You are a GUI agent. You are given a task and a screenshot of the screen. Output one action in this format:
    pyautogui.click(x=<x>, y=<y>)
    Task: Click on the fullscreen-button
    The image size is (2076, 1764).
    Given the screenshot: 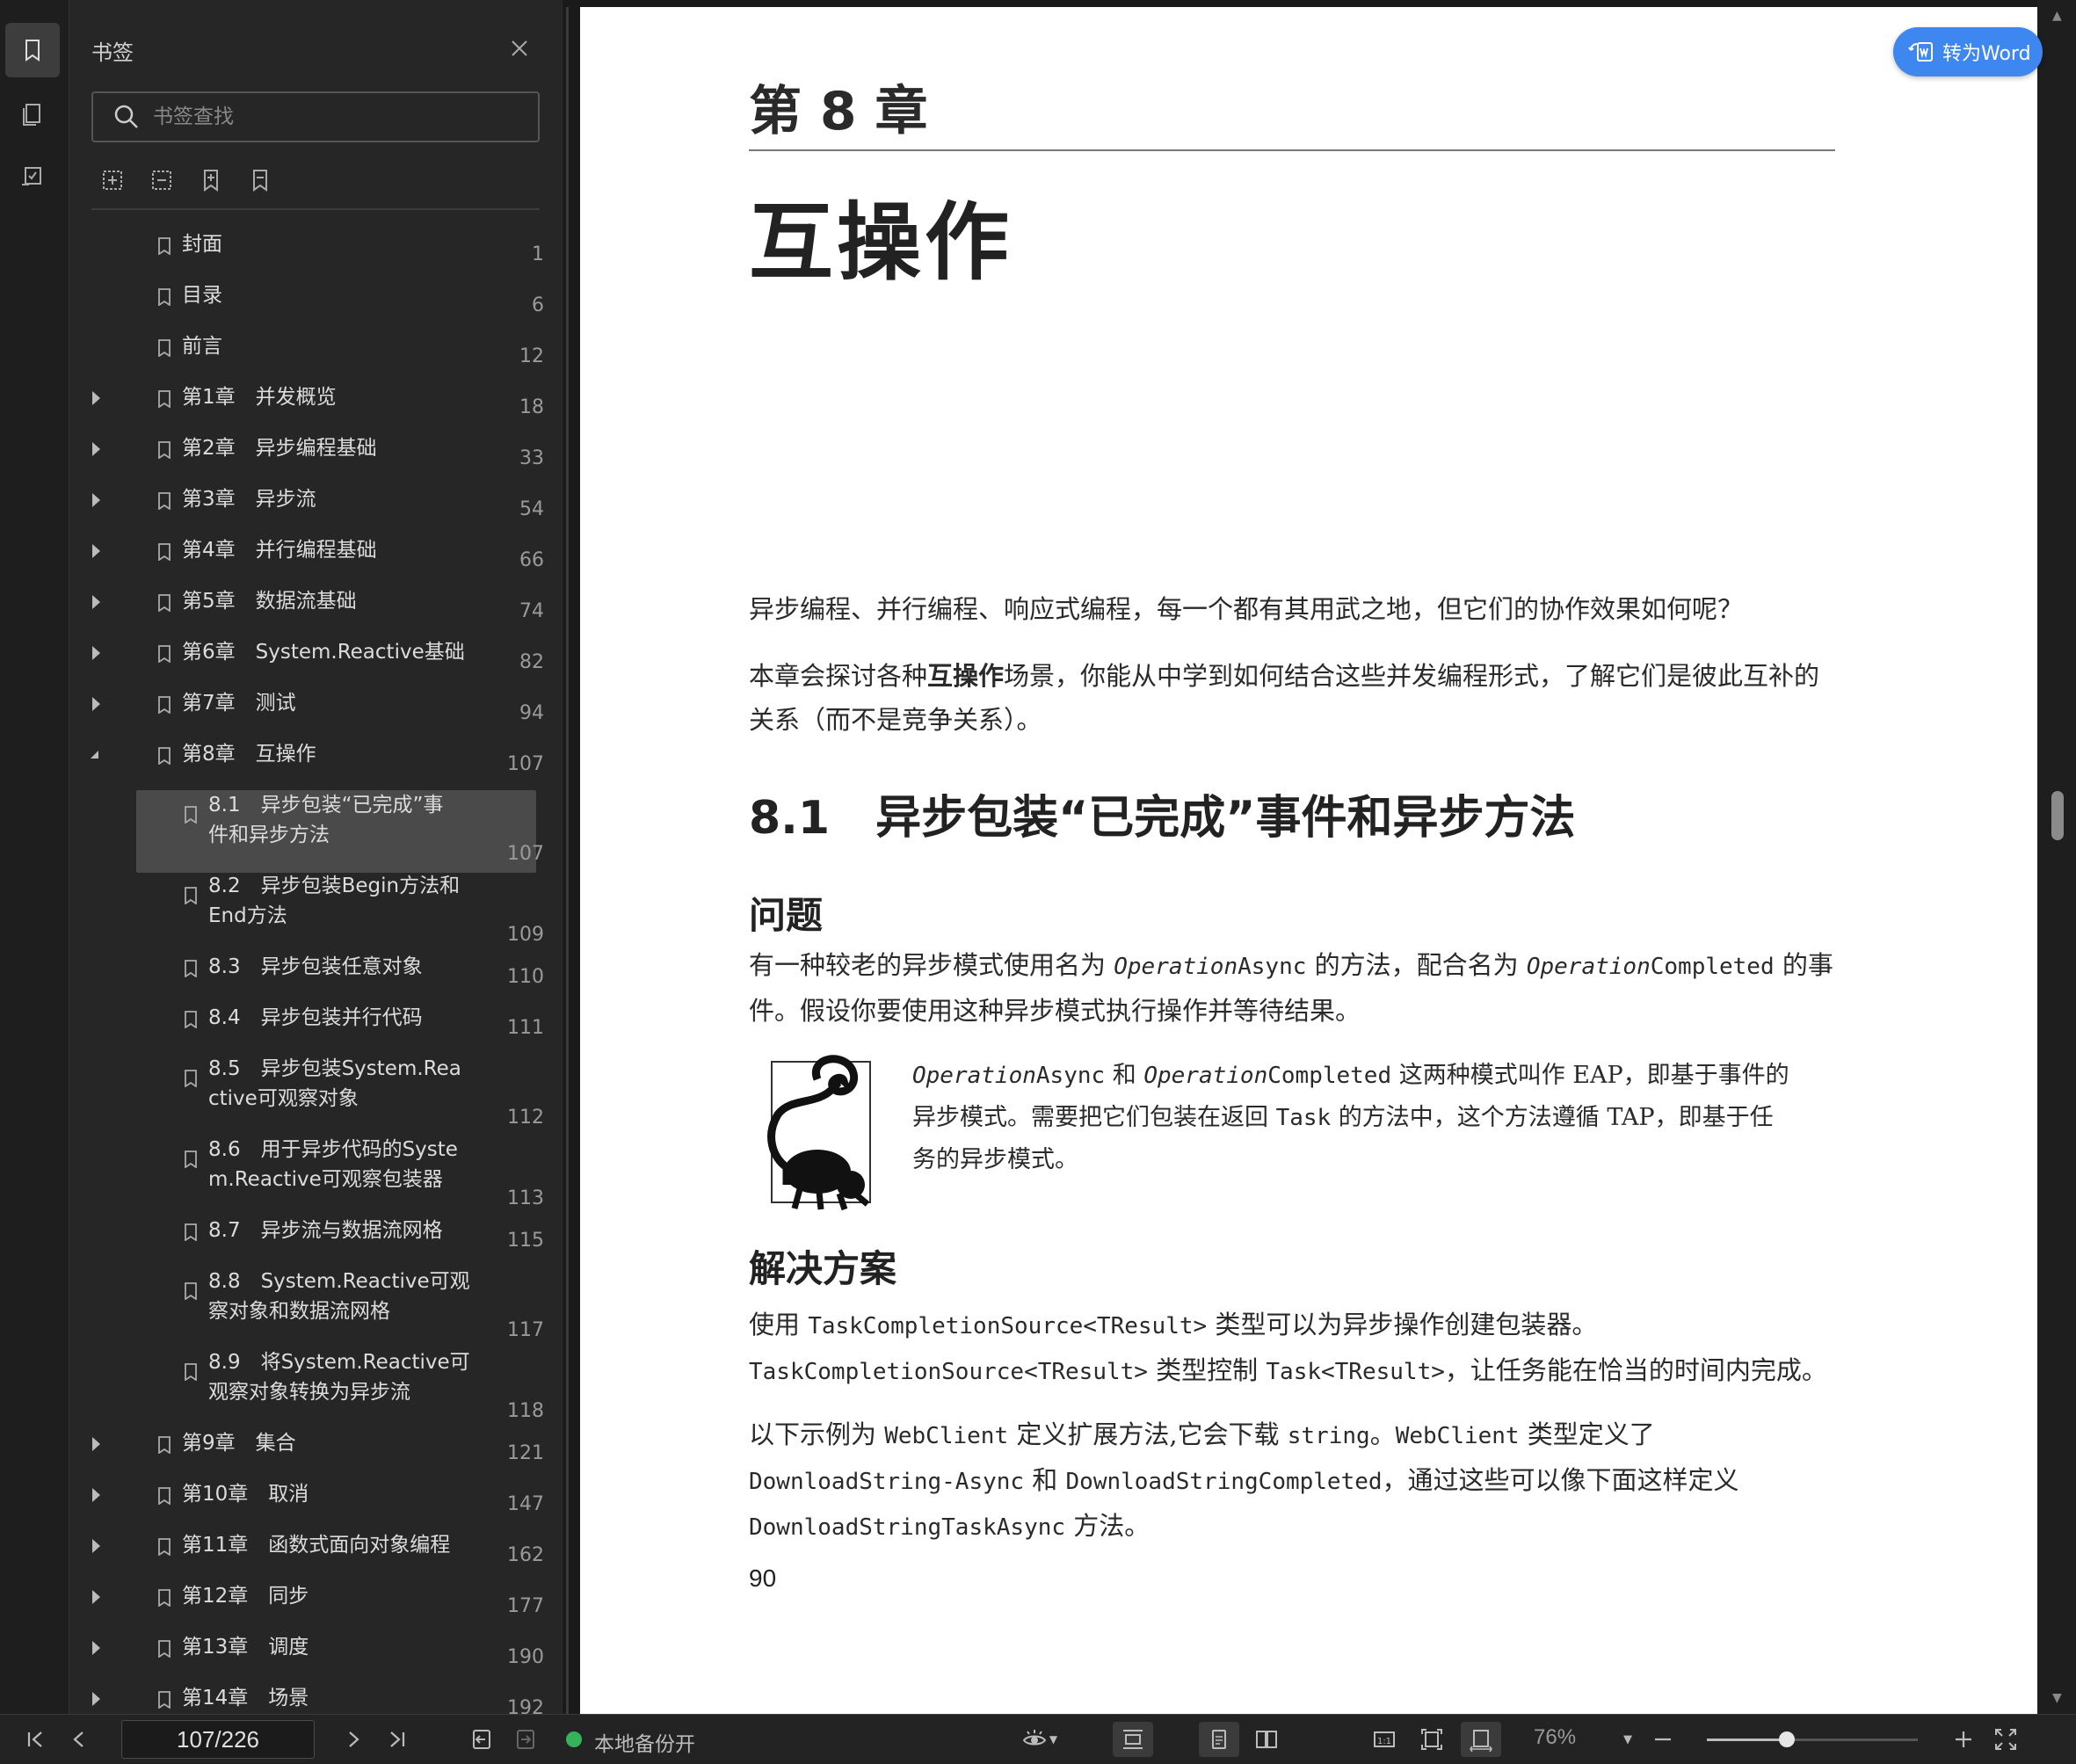 What is the action you would take?
    pyautogui.click(x=2006, y=1739)
    